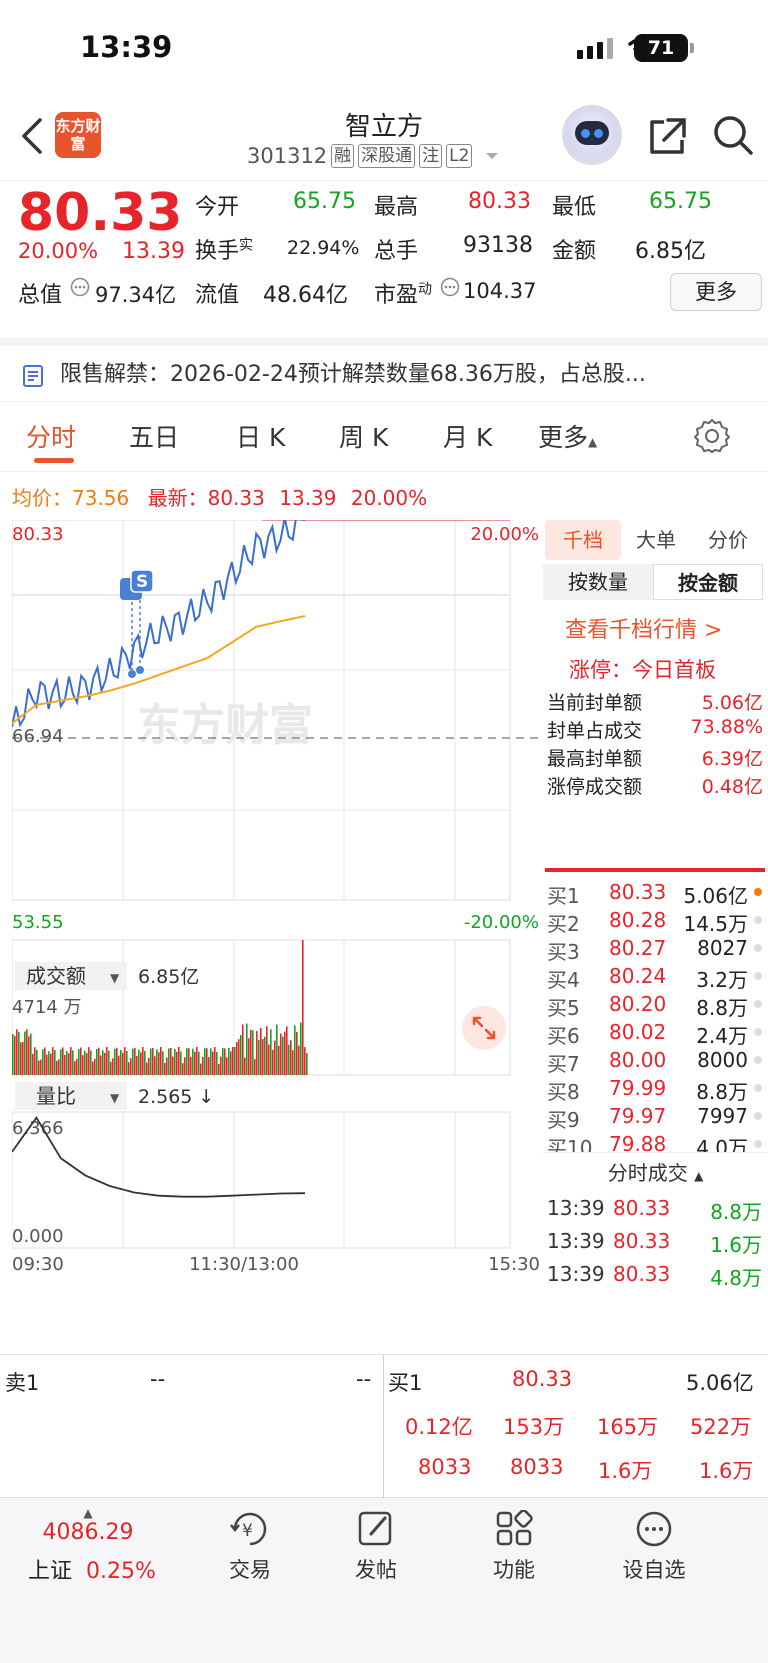 This screenshot has width=768, height=1663. What do you see at coordinates (56, 1096) in the screenshot?
I see `ratio-selector: 量比` at bounding box center [56, 1096].